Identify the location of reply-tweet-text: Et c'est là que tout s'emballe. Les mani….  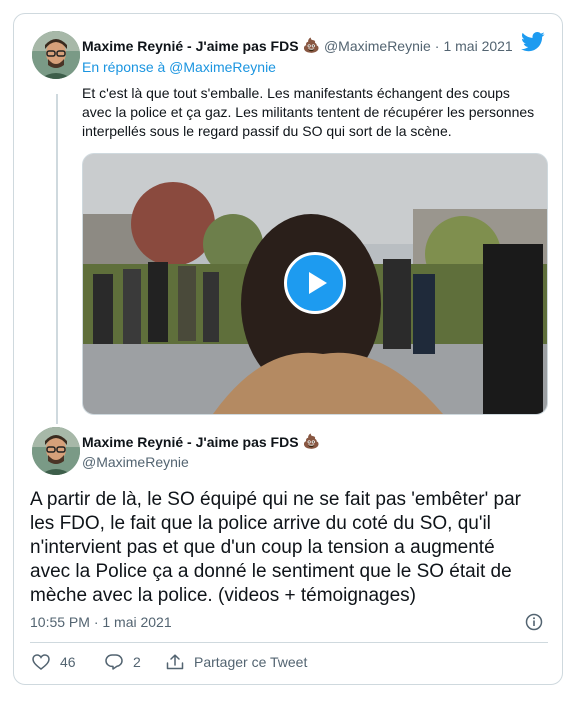
(308, 112).